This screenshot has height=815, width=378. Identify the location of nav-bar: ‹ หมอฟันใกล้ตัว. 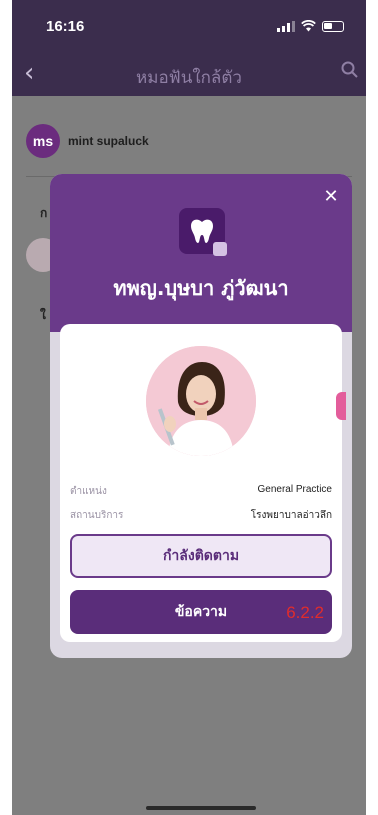
(189, 73).